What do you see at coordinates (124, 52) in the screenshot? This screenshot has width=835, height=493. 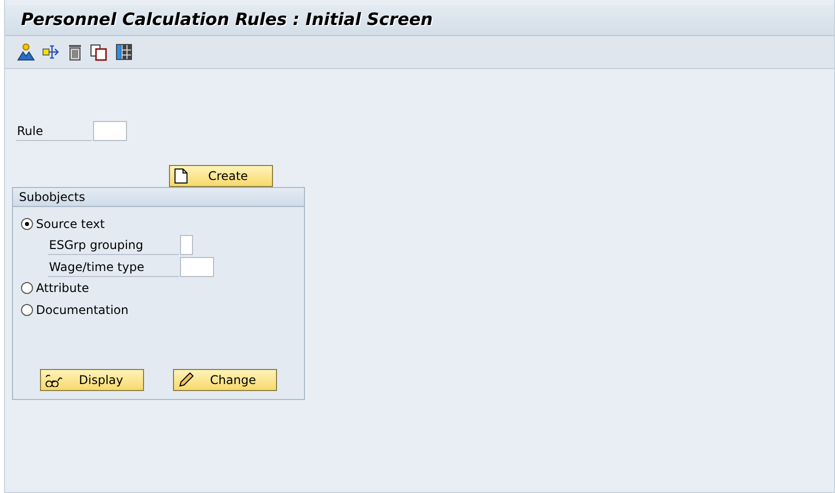 I see `table-icon` at bounding box center [124, 52].